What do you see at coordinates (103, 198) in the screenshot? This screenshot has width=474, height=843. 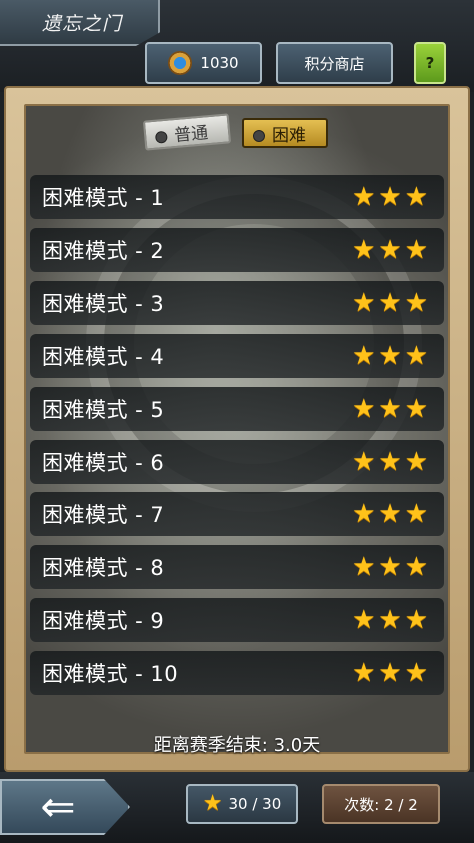 I see `level-name: 困难模式 - 1` at bounding box center [103, 198].